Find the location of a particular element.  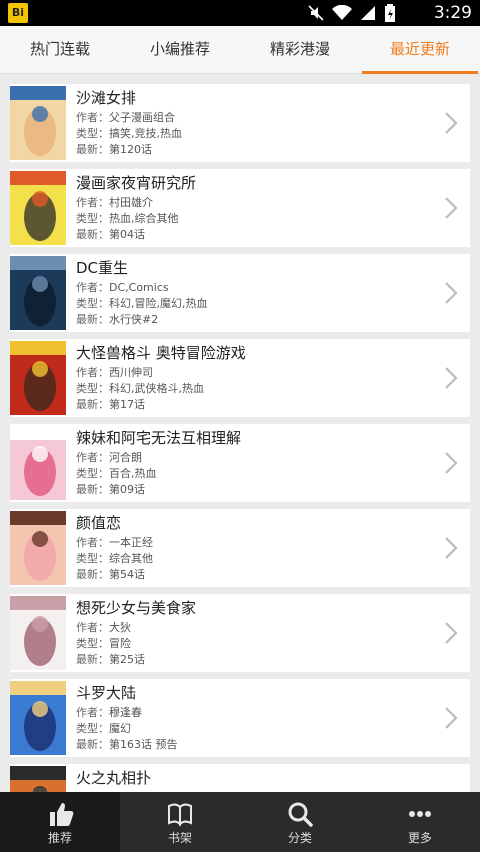

comic-author-row: 作者：大狄 is located at coordinates (253, 628).